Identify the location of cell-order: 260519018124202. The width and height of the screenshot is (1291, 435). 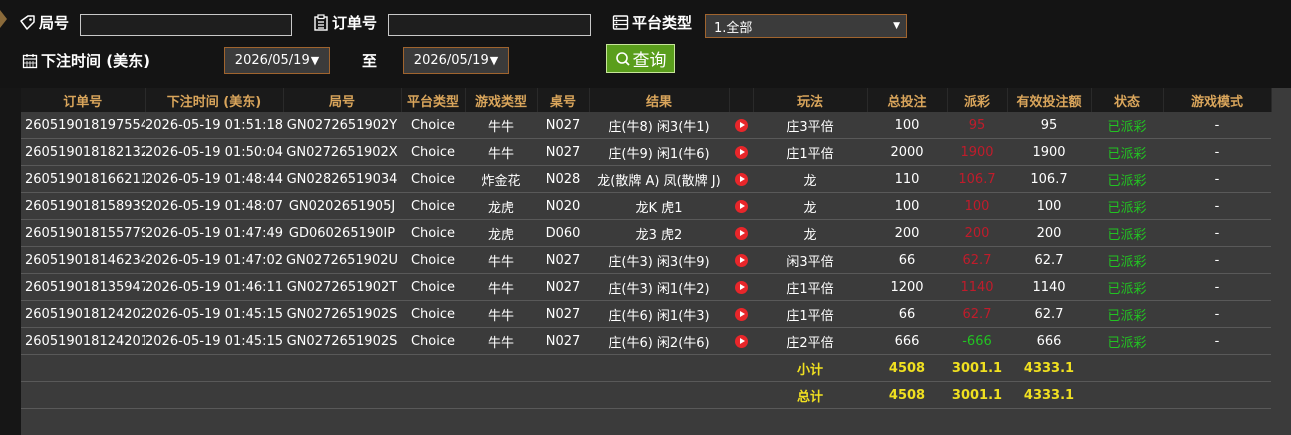
(83, 314).